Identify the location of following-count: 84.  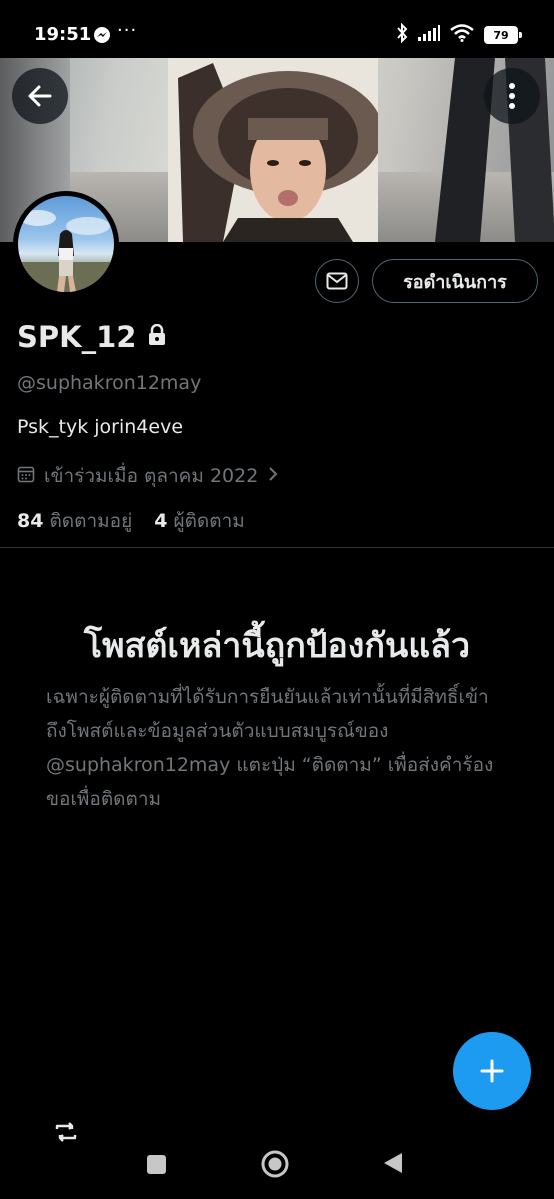
(30, 521).